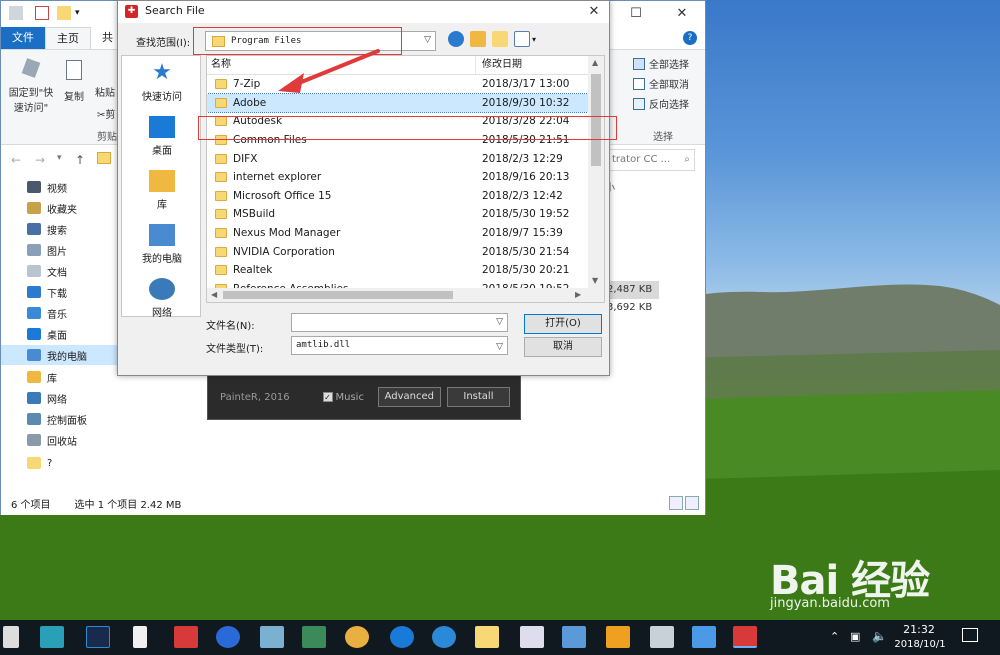 The width and height of the screenshot is (1000, 655). Describe the element at coordinates (532, 637) in the screenshot. I see `remote-desktop-icon` at that location.